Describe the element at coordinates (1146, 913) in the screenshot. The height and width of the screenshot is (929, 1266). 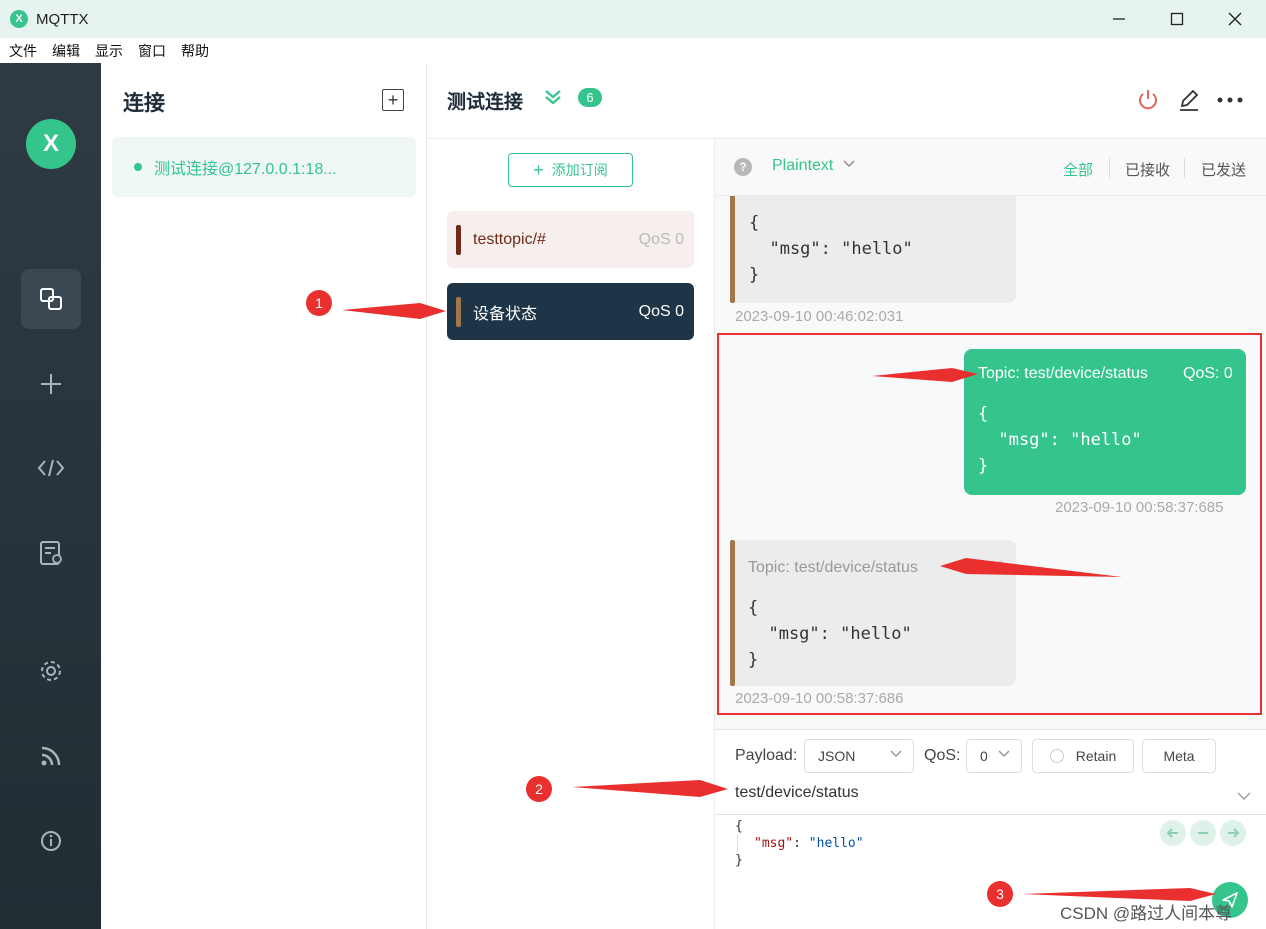
I see `watermark: CSDN @路过人间本尊` at that location.